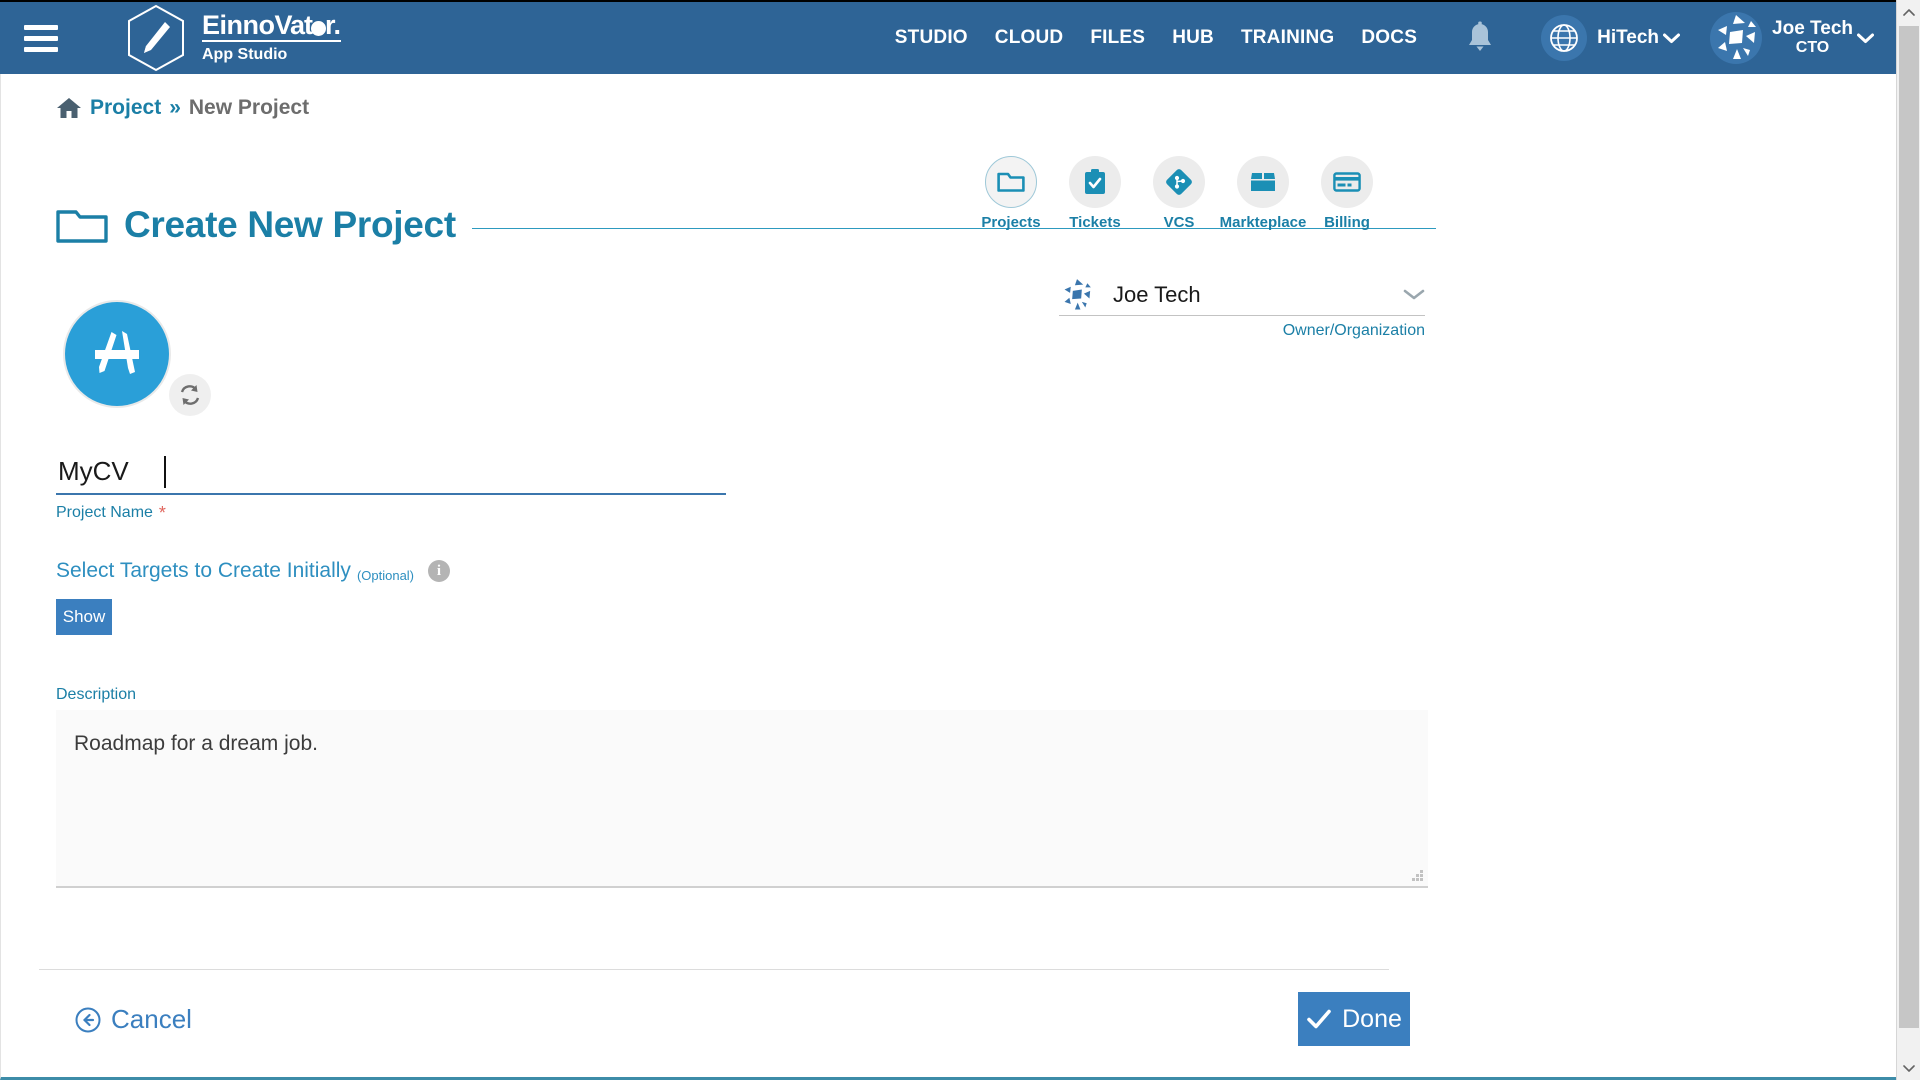 The height and width of the screenshot is (1080, 1920). I want to click on hamburger-icon, so click(41, 38).